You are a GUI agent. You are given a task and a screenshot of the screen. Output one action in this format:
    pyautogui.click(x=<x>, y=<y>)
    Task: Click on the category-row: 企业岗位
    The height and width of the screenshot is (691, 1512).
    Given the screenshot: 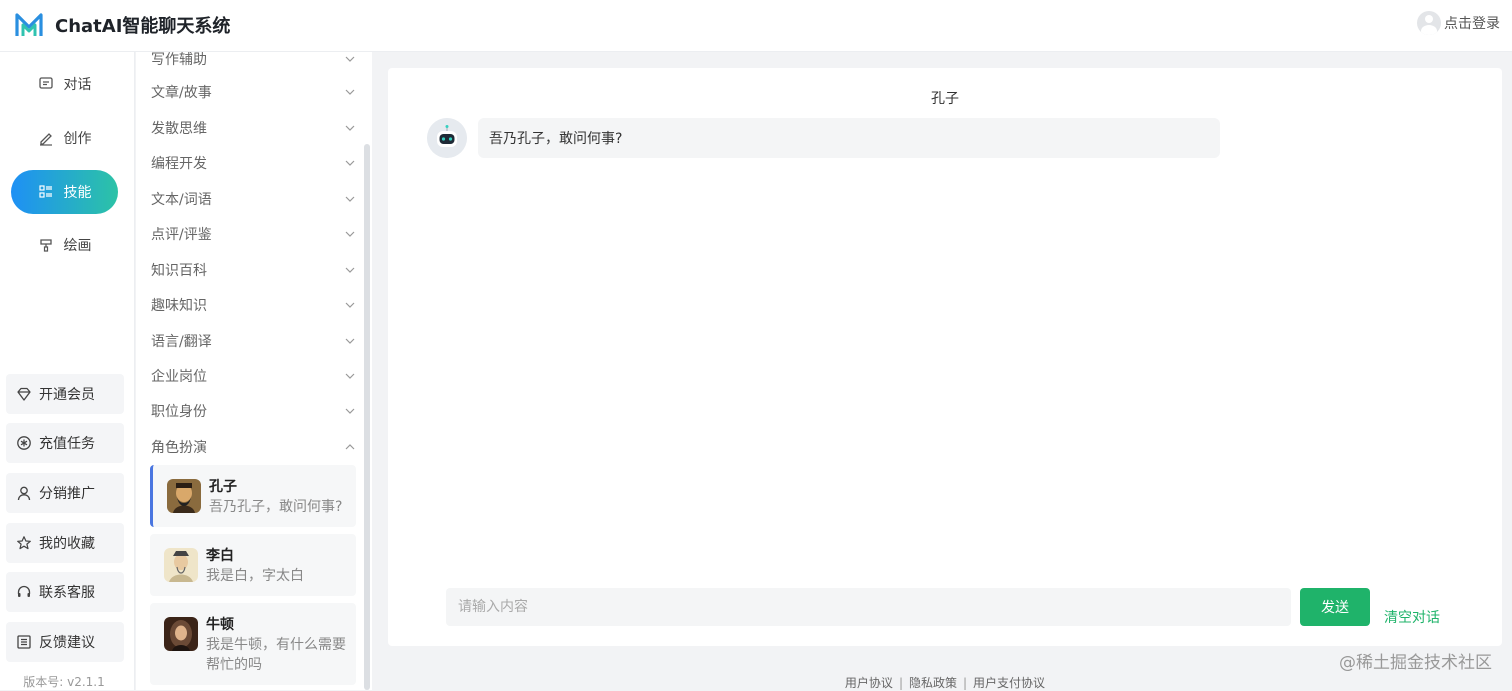 What is the action you would take?
    pyautogui.click(x=253, y=376)
    